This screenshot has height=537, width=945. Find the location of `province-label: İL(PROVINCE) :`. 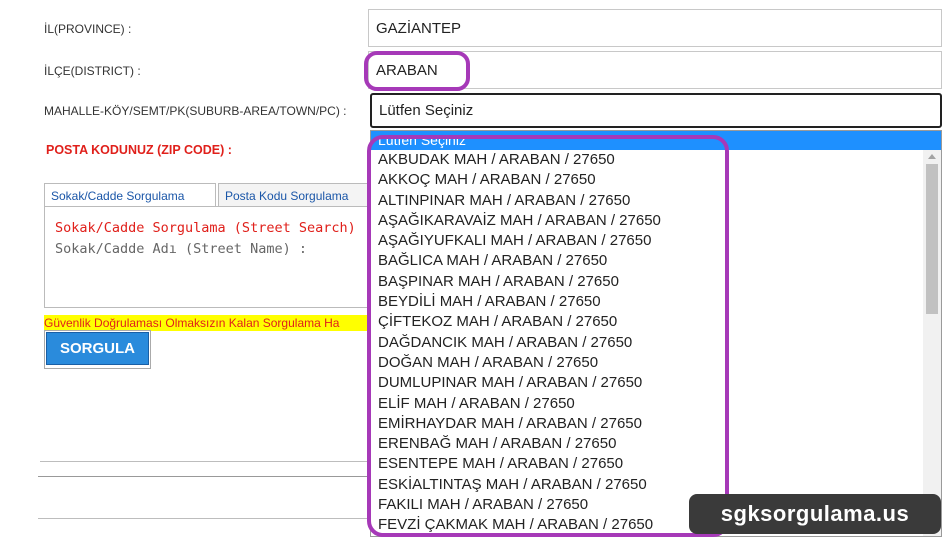

province-label: İL(PROVINCE) : is located at coordinates (88, 29).